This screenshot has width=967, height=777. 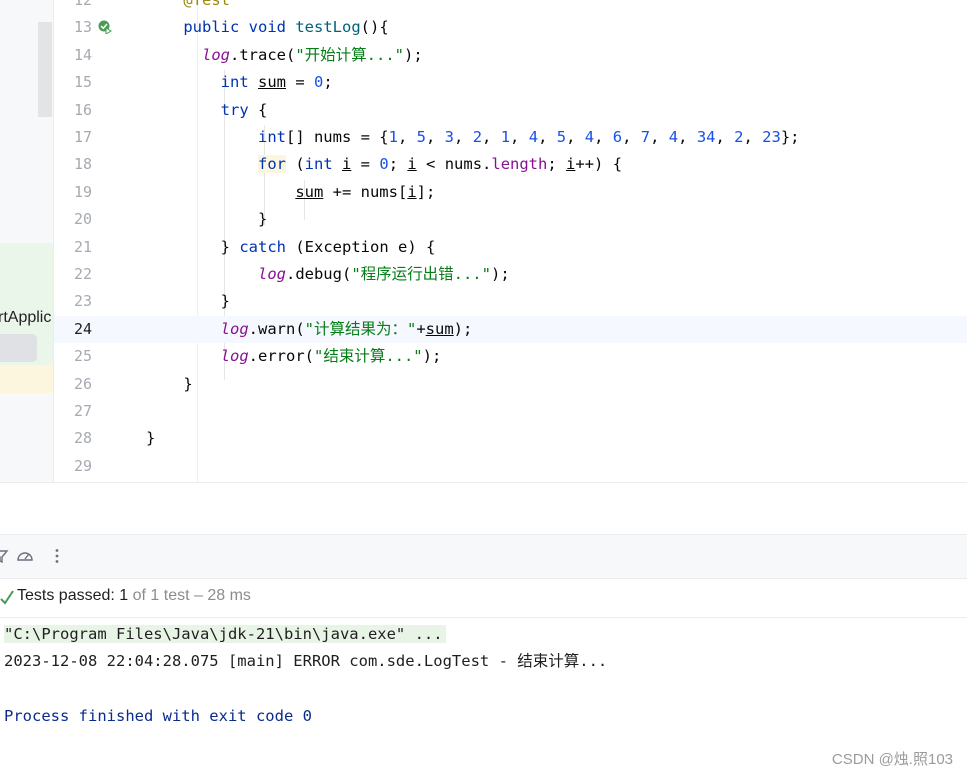 What do you see at coordinates (73, 329) in the screenshot?
I see `line-number: 24` at bounding box center [73, 329].